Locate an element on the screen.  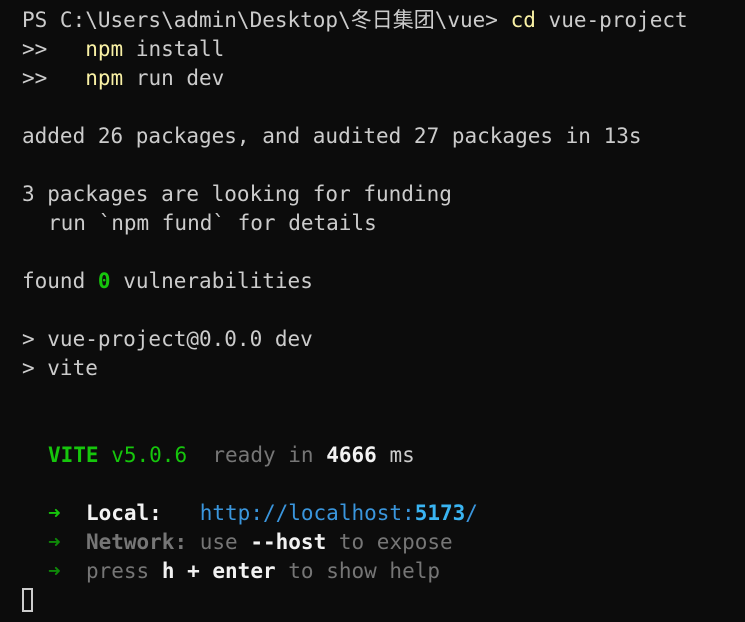
local-url-port: 5173 is located at coordinates (440, 513).